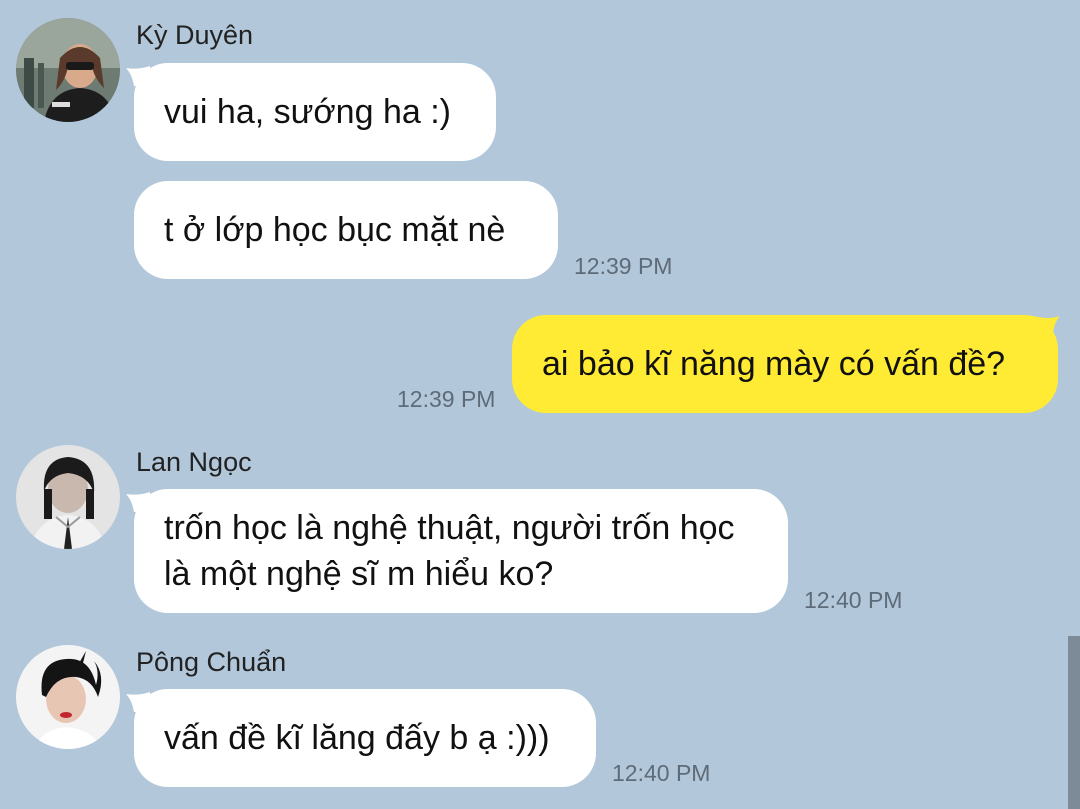 This screenshot has height=809, width=1080. I want to click on profile-photo-pong-chuan-icon, so click(68, 697).